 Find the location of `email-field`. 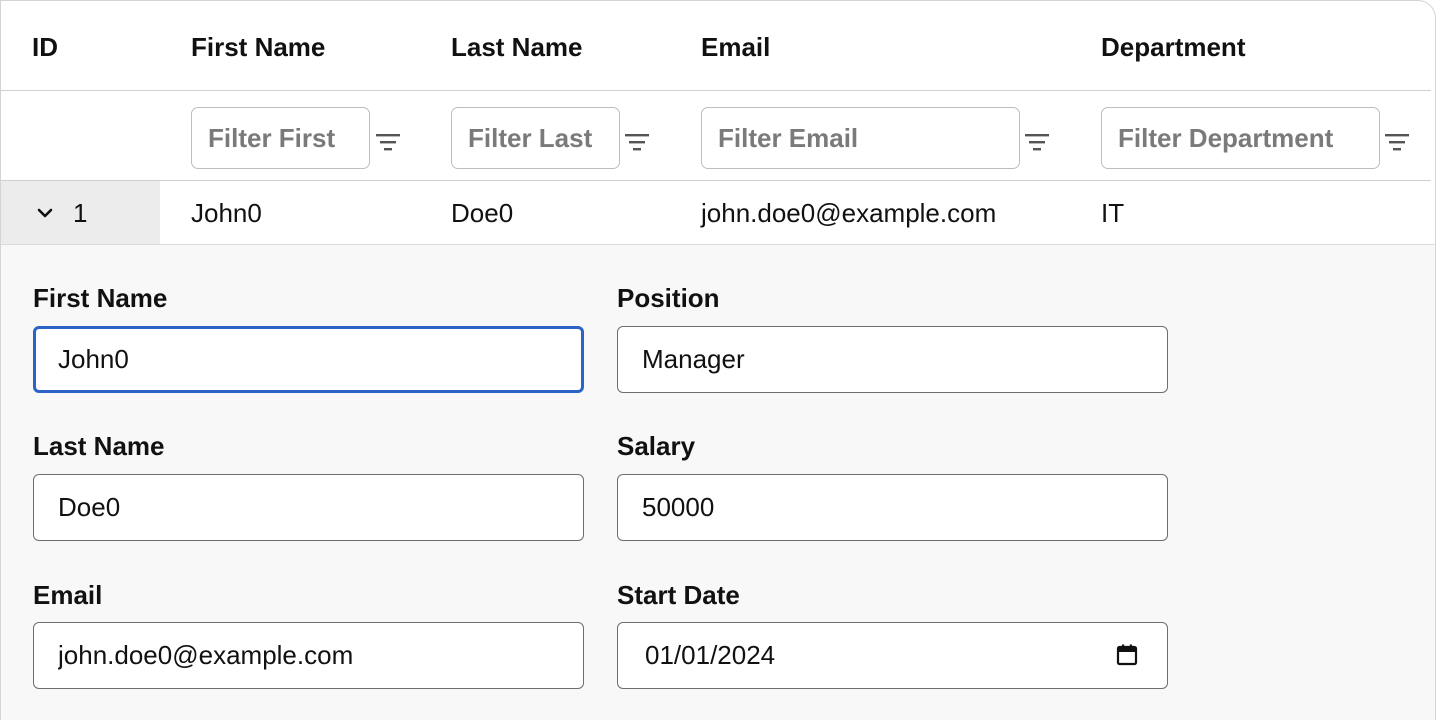

email-field is located at coordinates (308, 655).